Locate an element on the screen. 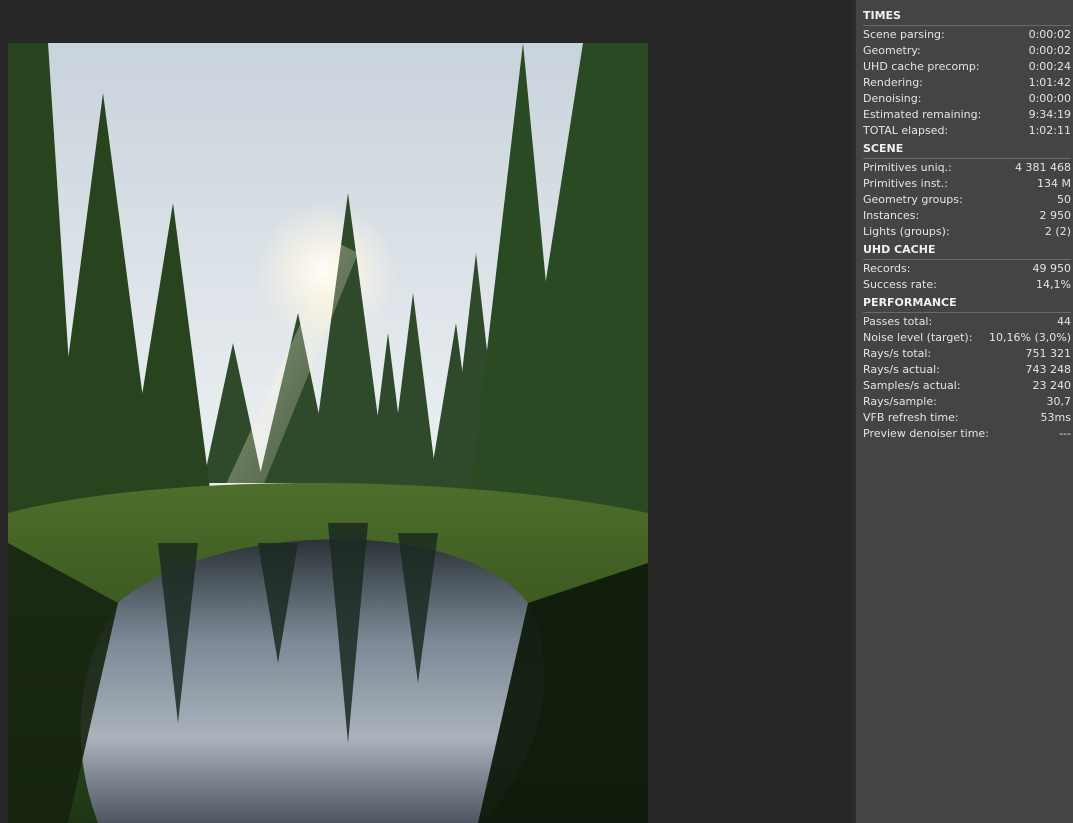  stat-row: Scene parsing: 0:00:02 is located at coordinates (967, 35).